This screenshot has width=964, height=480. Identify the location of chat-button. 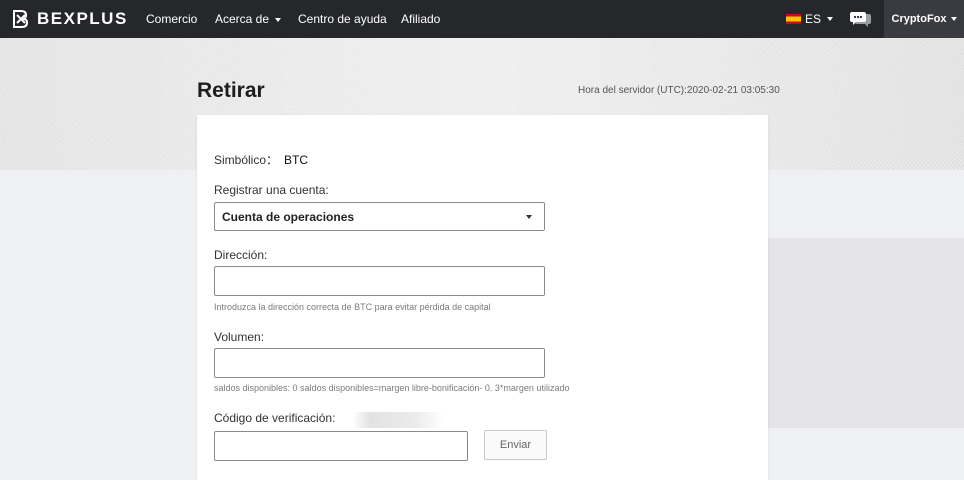
(861, 19).